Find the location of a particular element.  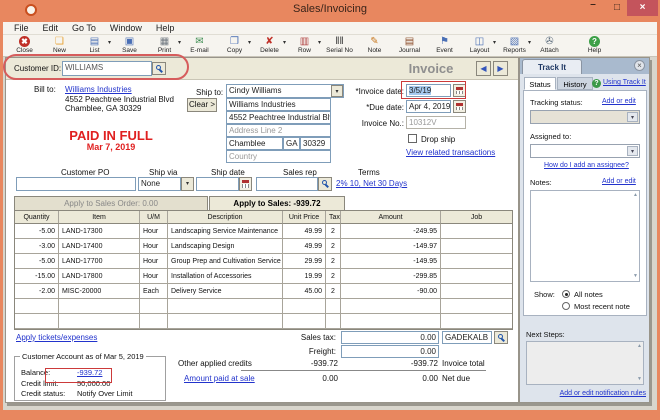

prev-record-button: ◀ is located at coordinates (483, 68).